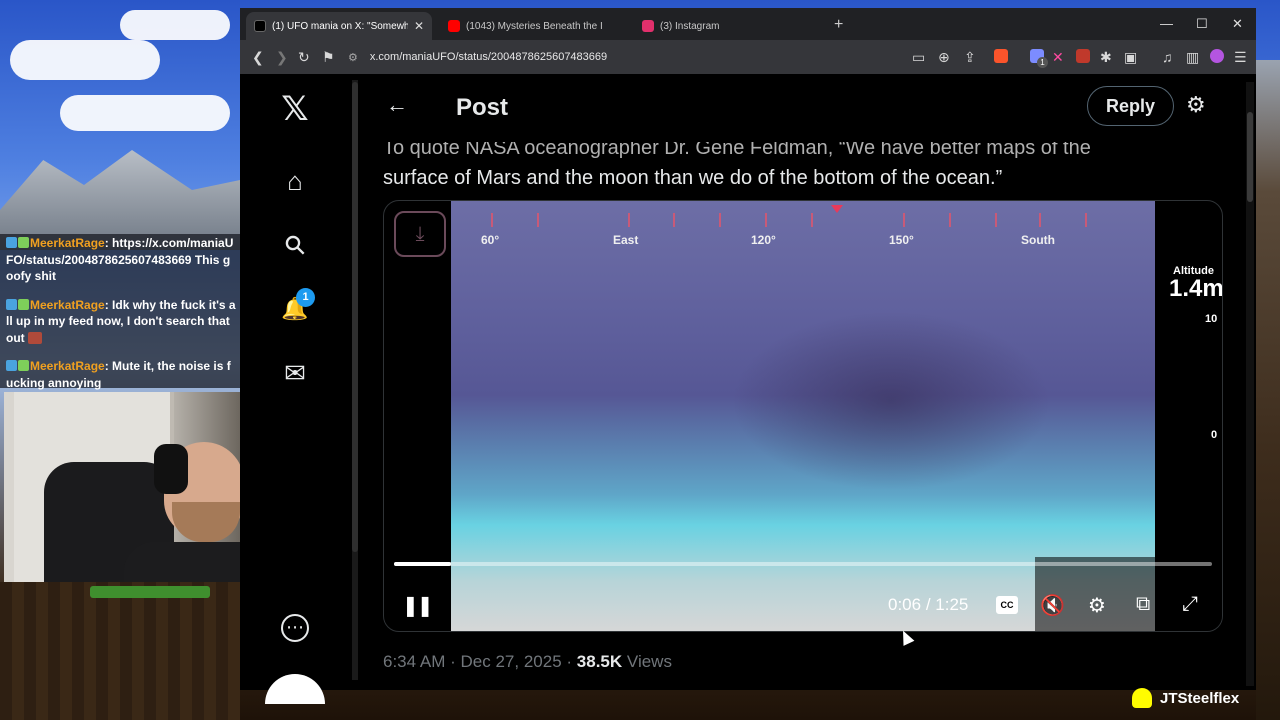 This screenshot has width=1280, height=720. What do you see at coordinates (419, 26) in the screenshot?
I see `close-icon: ✕` at bounding box center [419, 26].